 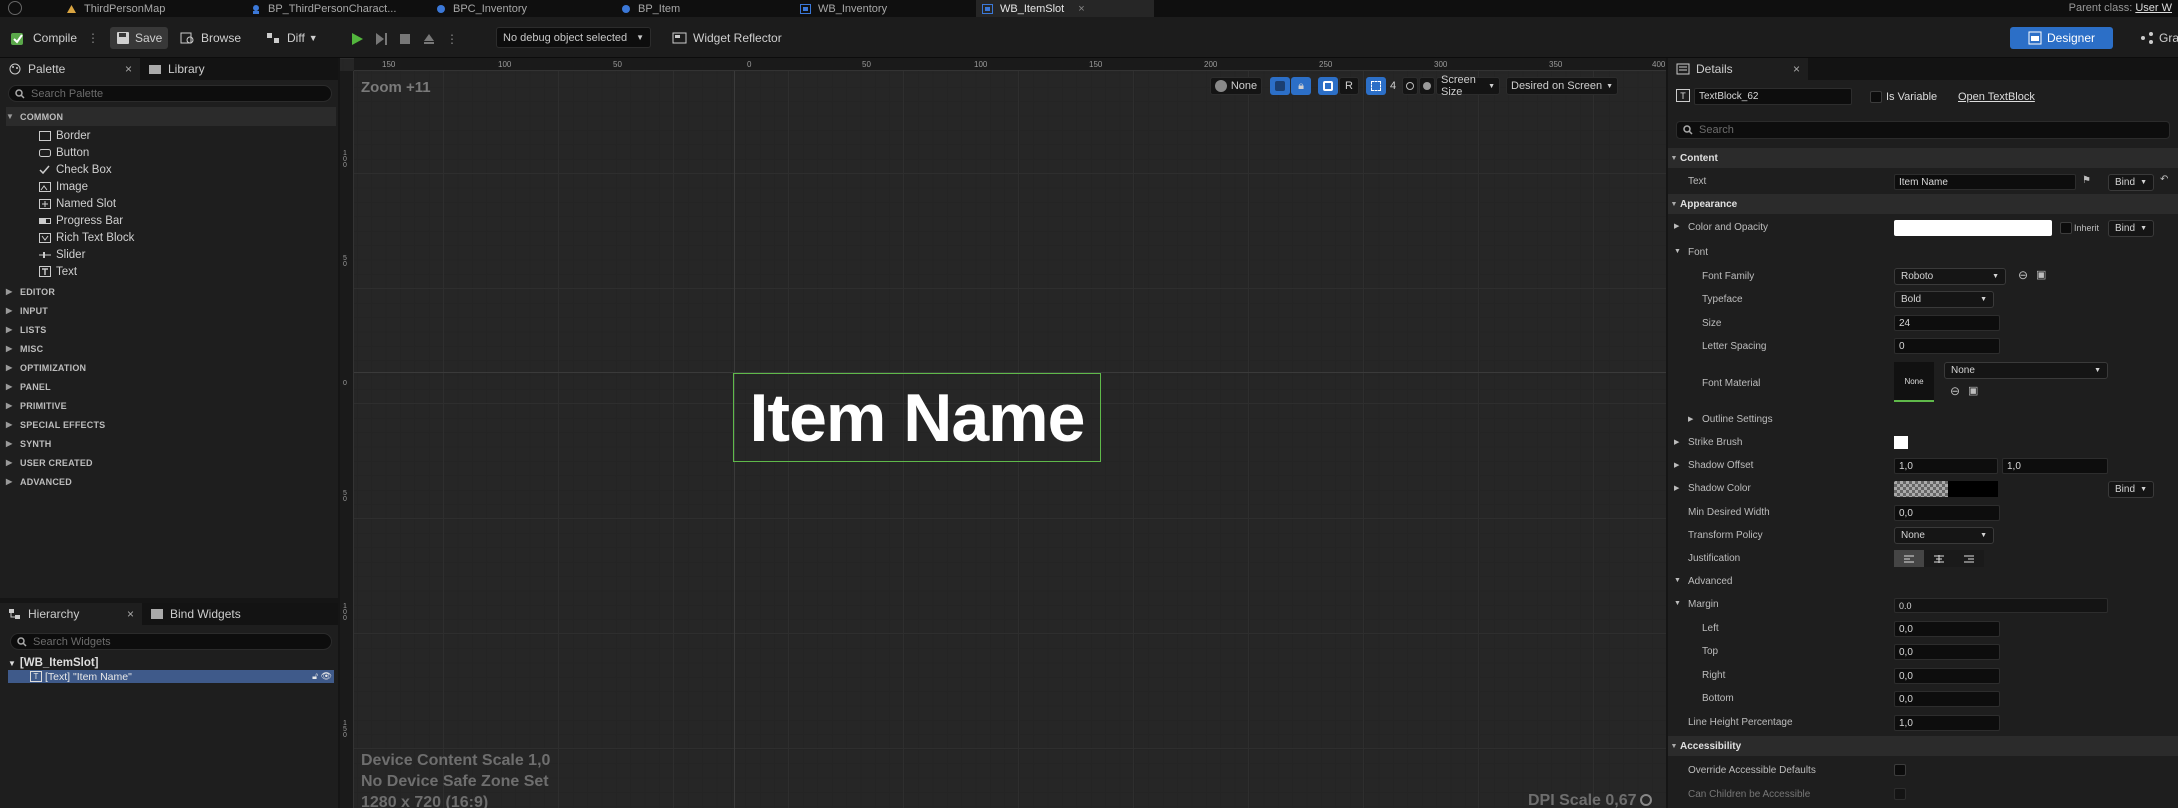 I want to click on text-value-field: Item Name, so click(x=1985, y=182).